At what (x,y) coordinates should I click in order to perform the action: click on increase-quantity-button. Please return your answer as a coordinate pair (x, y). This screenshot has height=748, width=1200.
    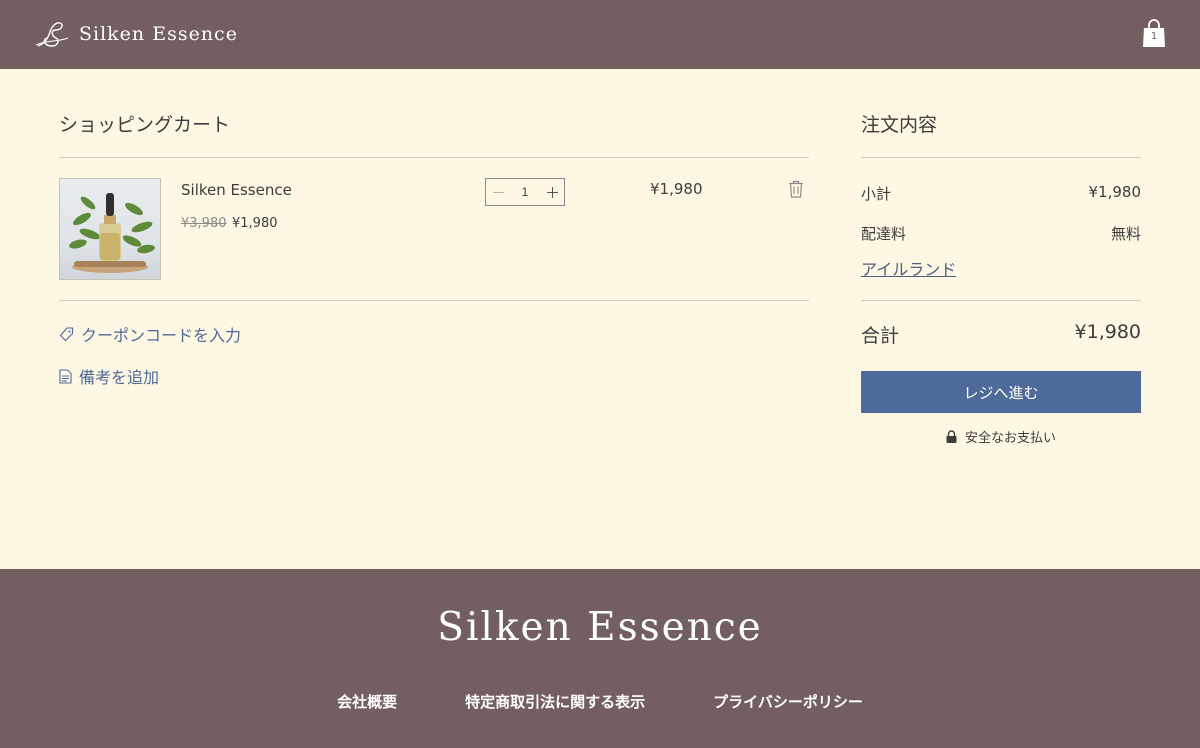
    Looking at the image, I should click on (552, 192).